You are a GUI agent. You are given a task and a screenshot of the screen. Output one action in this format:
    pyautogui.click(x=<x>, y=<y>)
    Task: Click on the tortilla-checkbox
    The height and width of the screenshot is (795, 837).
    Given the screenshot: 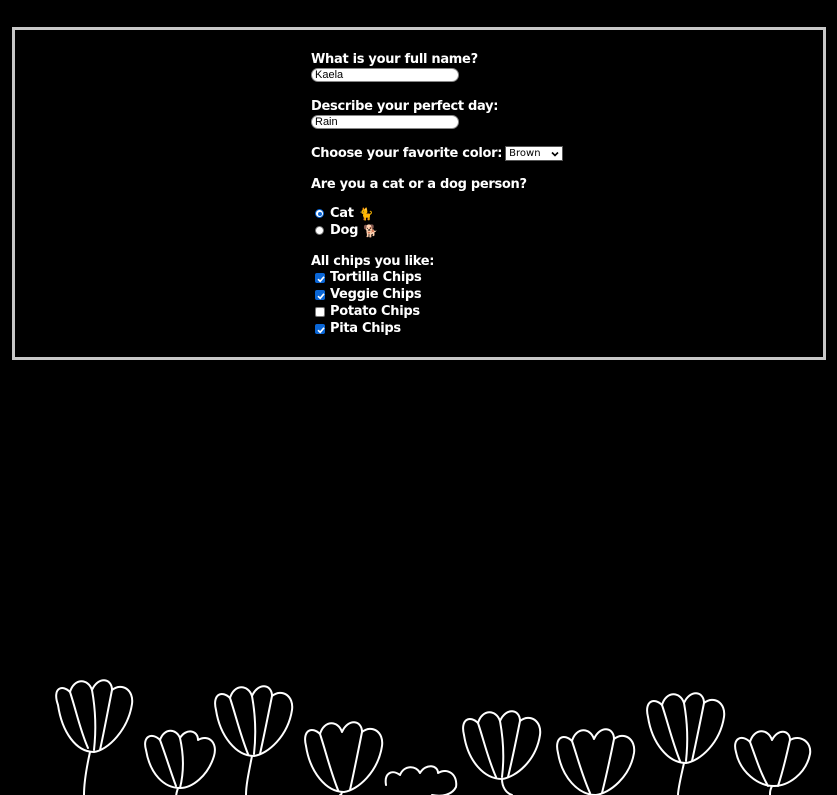 What is the action you would take?
    pyautogui.click(x=320, y=277)
    